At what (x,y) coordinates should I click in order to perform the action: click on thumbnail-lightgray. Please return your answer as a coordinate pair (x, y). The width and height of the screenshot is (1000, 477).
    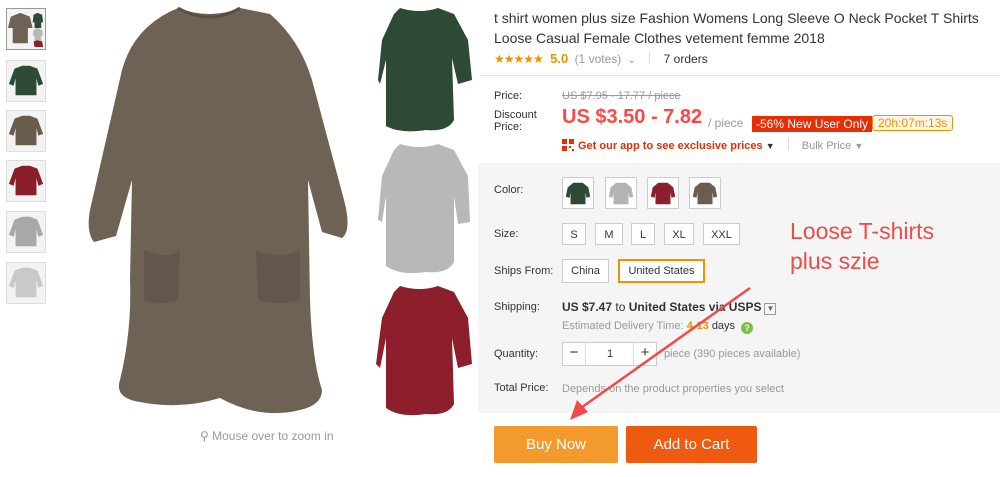
    Looking at the image, I should click on (26, 283).